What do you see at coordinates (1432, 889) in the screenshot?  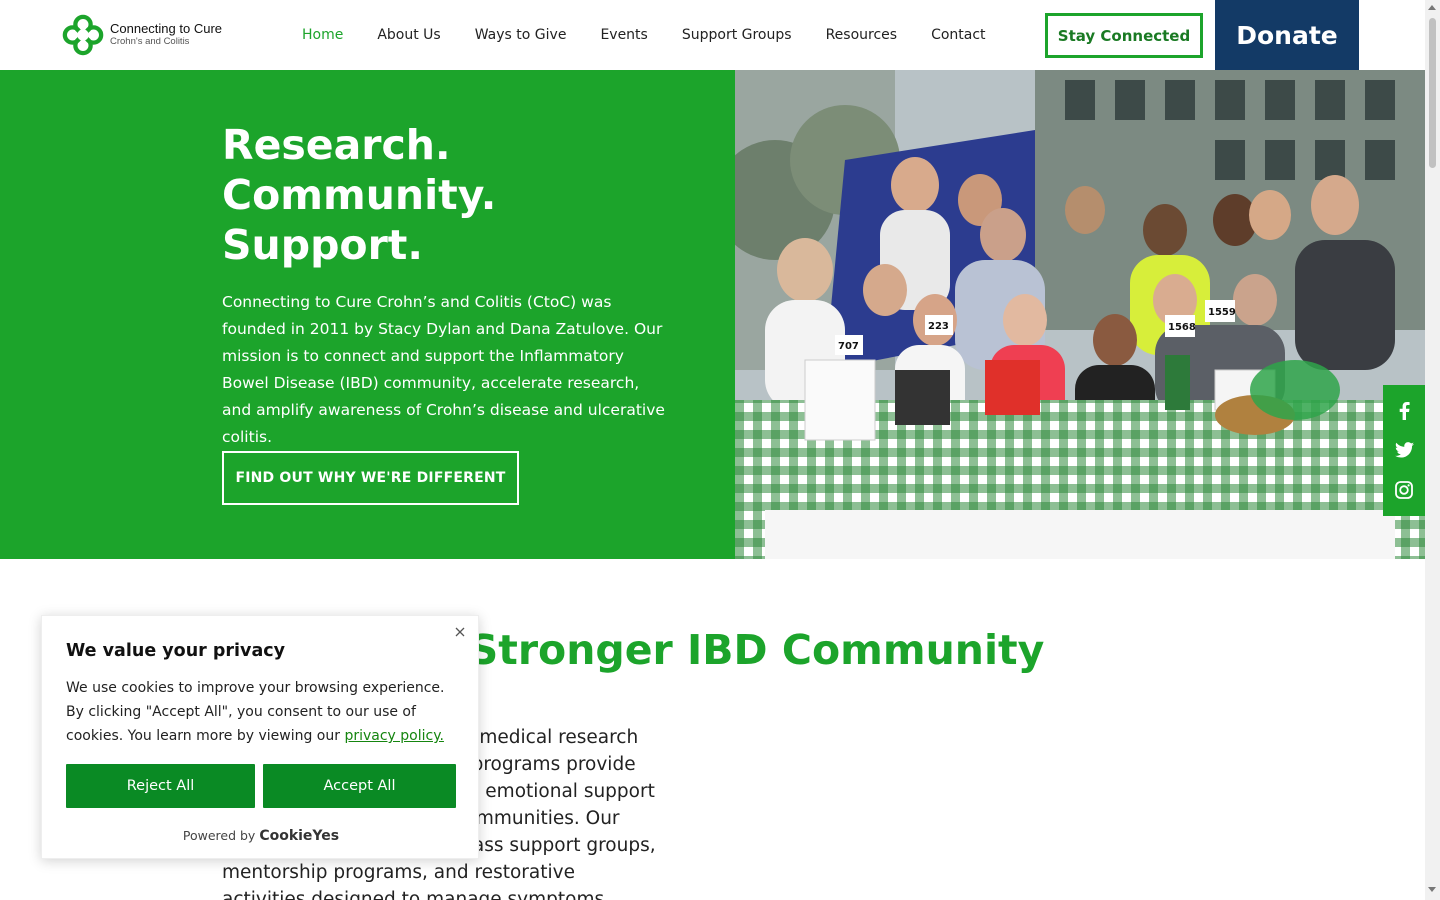 I see `scroll-down-arrow-icon` at bounding box center [1432, 889].